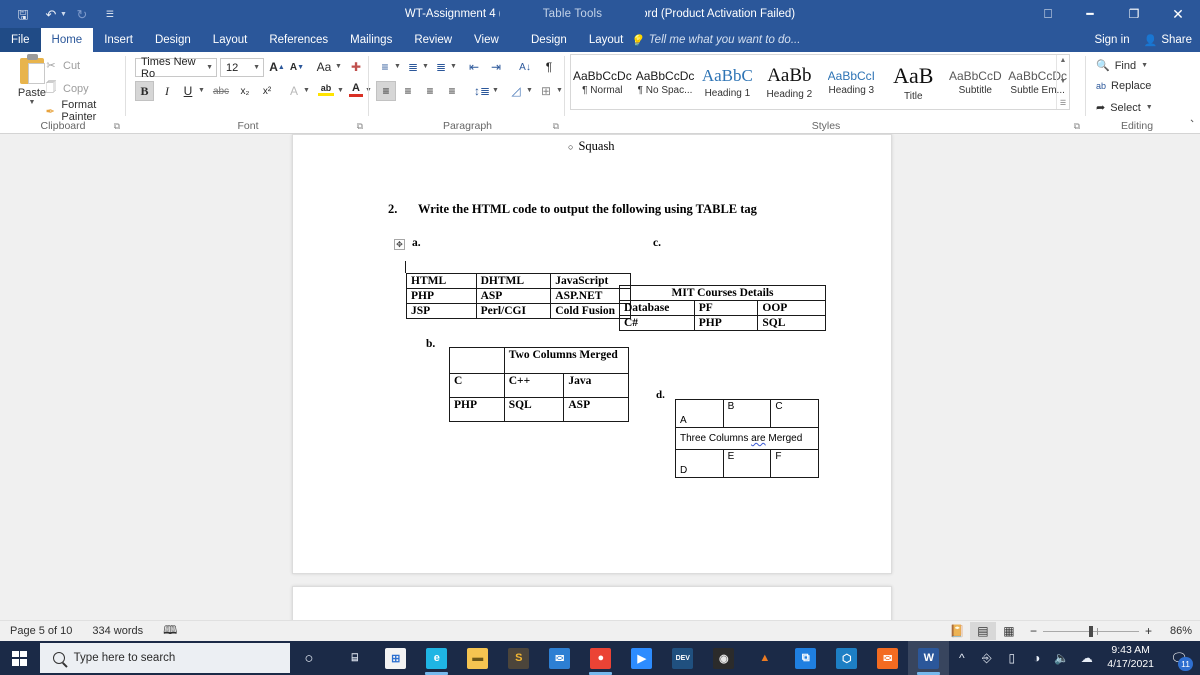 The image size is (1200, 675). I want to click on taskbar-vlc-media-player: ▲, so click(764, 658).